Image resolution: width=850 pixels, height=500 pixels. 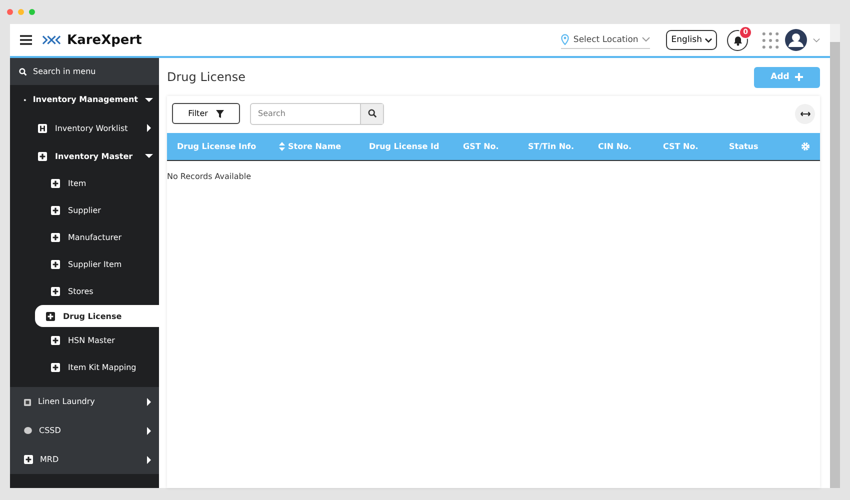 What do you see at coordinates (84, 183) in the screenshot?
I see `menu-item: Item` at bounding box center [84, 183].